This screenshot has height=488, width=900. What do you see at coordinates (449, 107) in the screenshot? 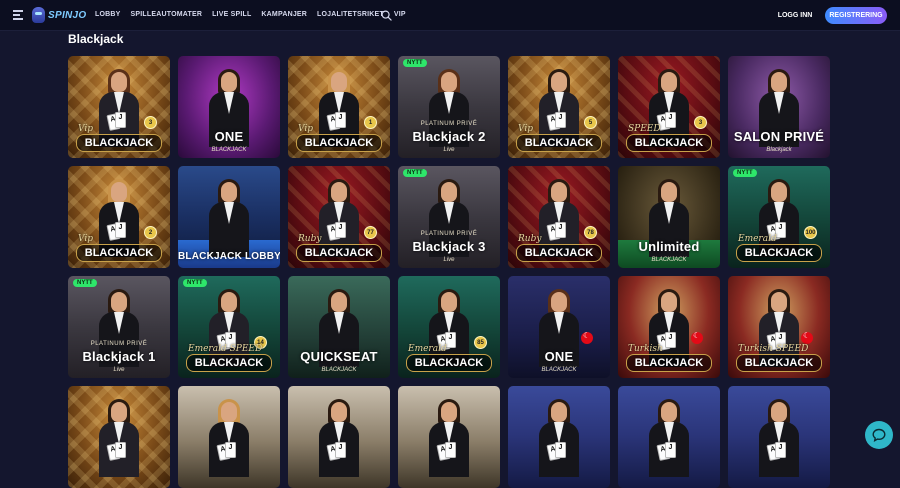
I see `game-card: NYTT PLATINUM PRIVÉ Blackjack 2 Live` at bounding box center [449, 107].